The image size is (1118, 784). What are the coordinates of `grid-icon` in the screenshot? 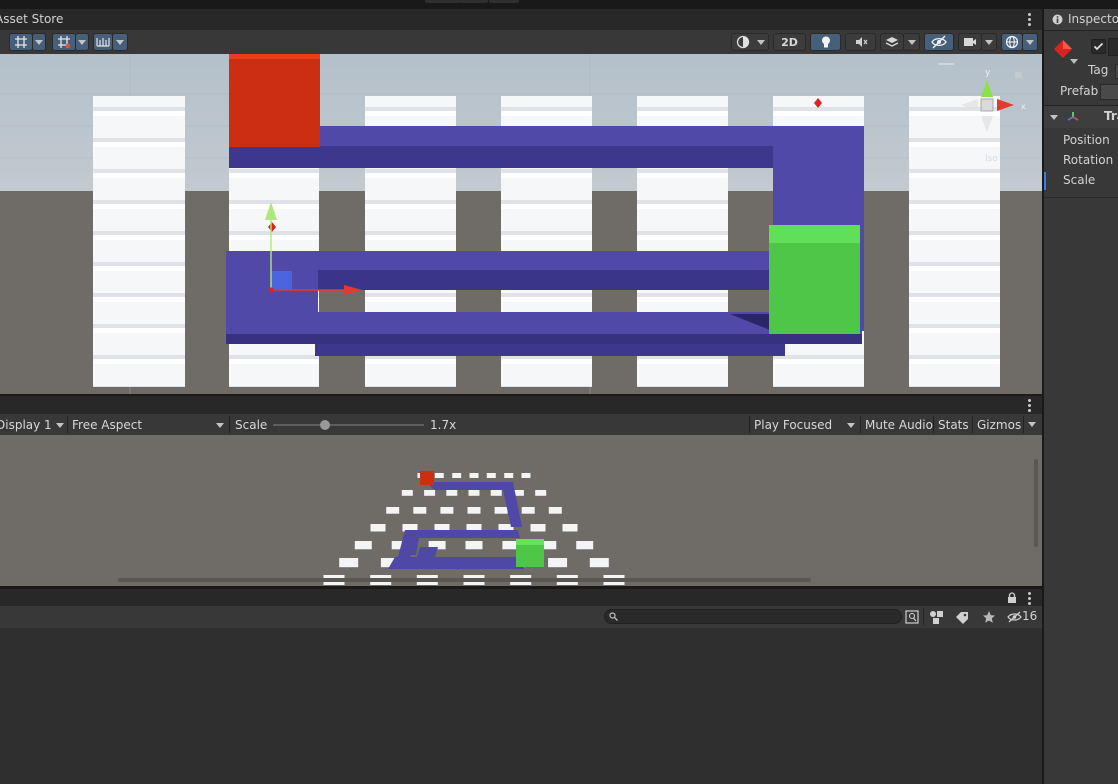 It's located at (64, 42).